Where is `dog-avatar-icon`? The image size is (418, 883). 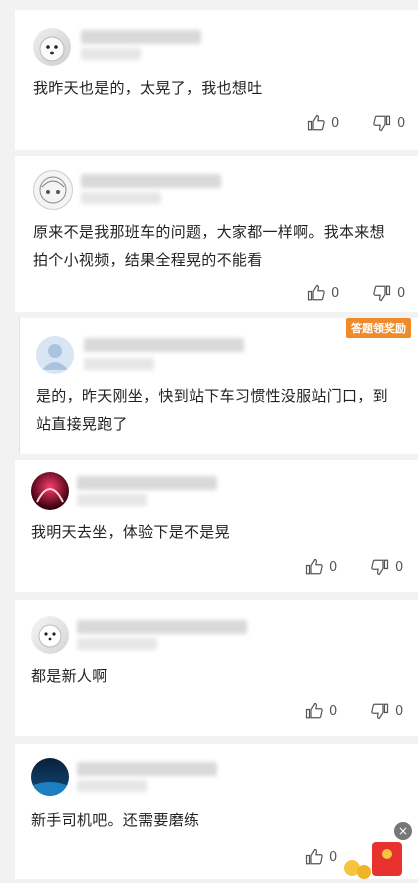
dog-avatar-icon is located at coordinates (52, 49).